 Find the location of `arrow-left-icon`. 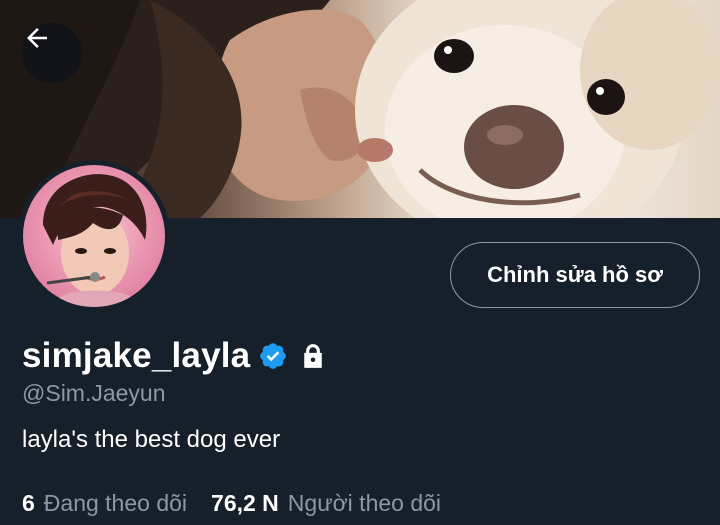

arrow-left-icon is located at coordinates (37, 38).